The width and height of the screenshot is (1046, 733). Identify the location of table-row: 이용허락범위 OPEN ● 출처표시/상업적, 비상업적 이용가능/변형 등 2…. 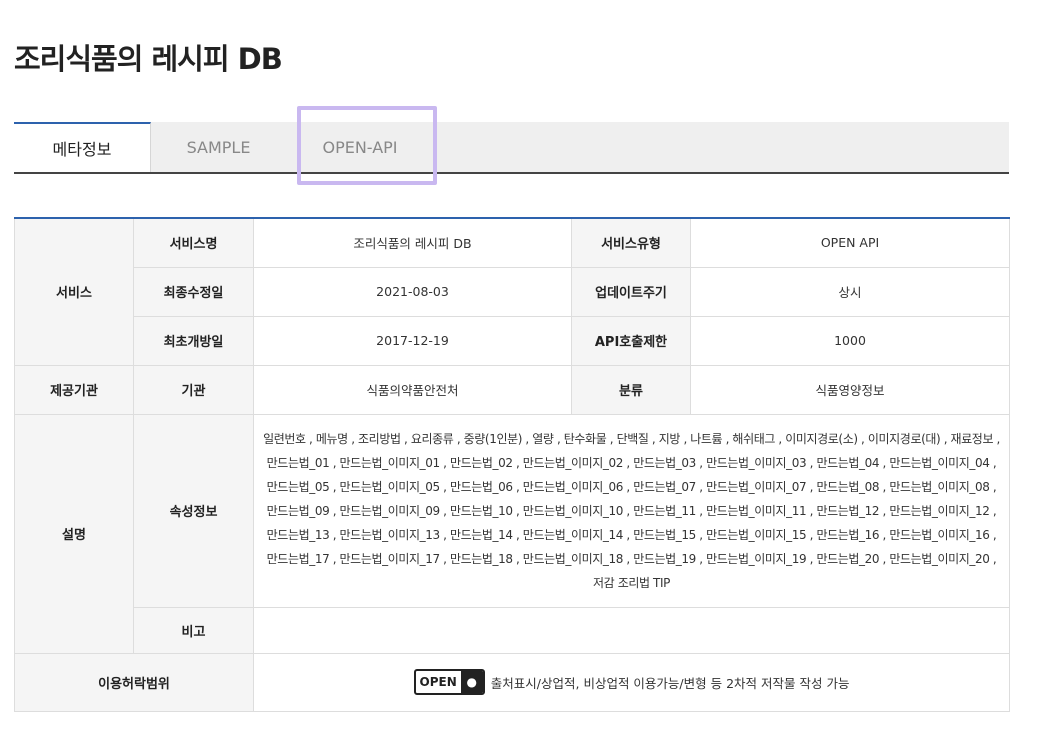
(512, 682).